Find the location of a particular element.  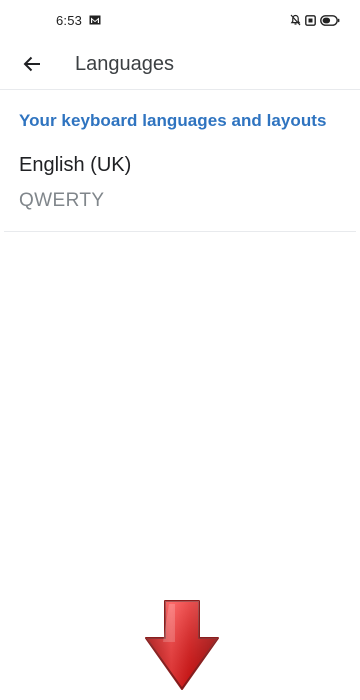

status-time: 6:53 is located at coordinates (69, 20).